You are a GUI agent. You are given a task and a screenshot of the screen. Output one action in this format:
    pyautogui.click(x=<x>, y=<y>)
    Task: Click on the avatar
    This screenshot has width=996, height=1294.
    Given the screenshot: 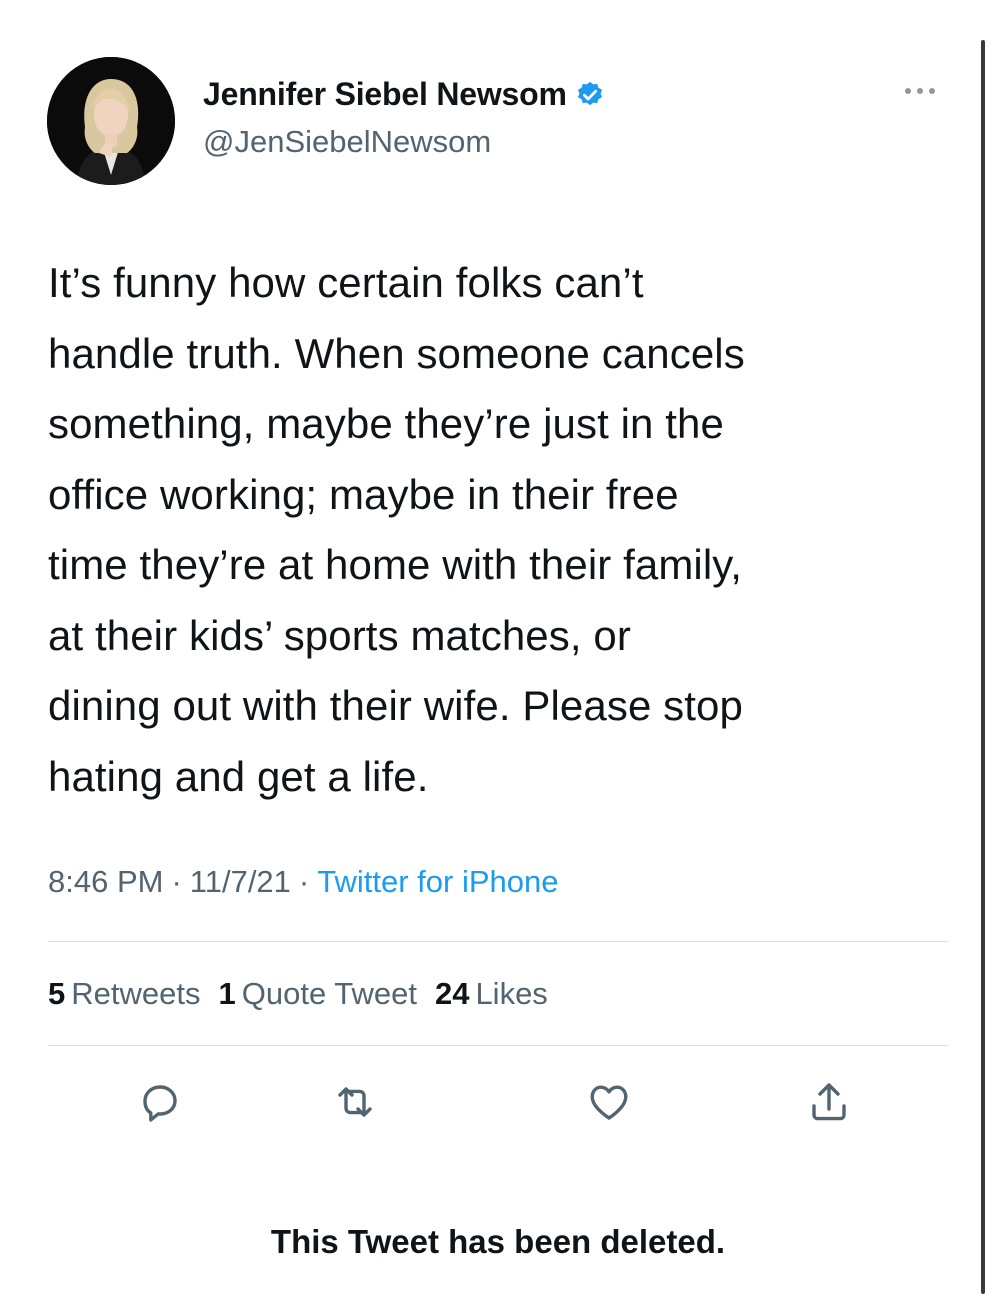 What is the action you would take?
    pyautogui.click(x=111, y=121)
    